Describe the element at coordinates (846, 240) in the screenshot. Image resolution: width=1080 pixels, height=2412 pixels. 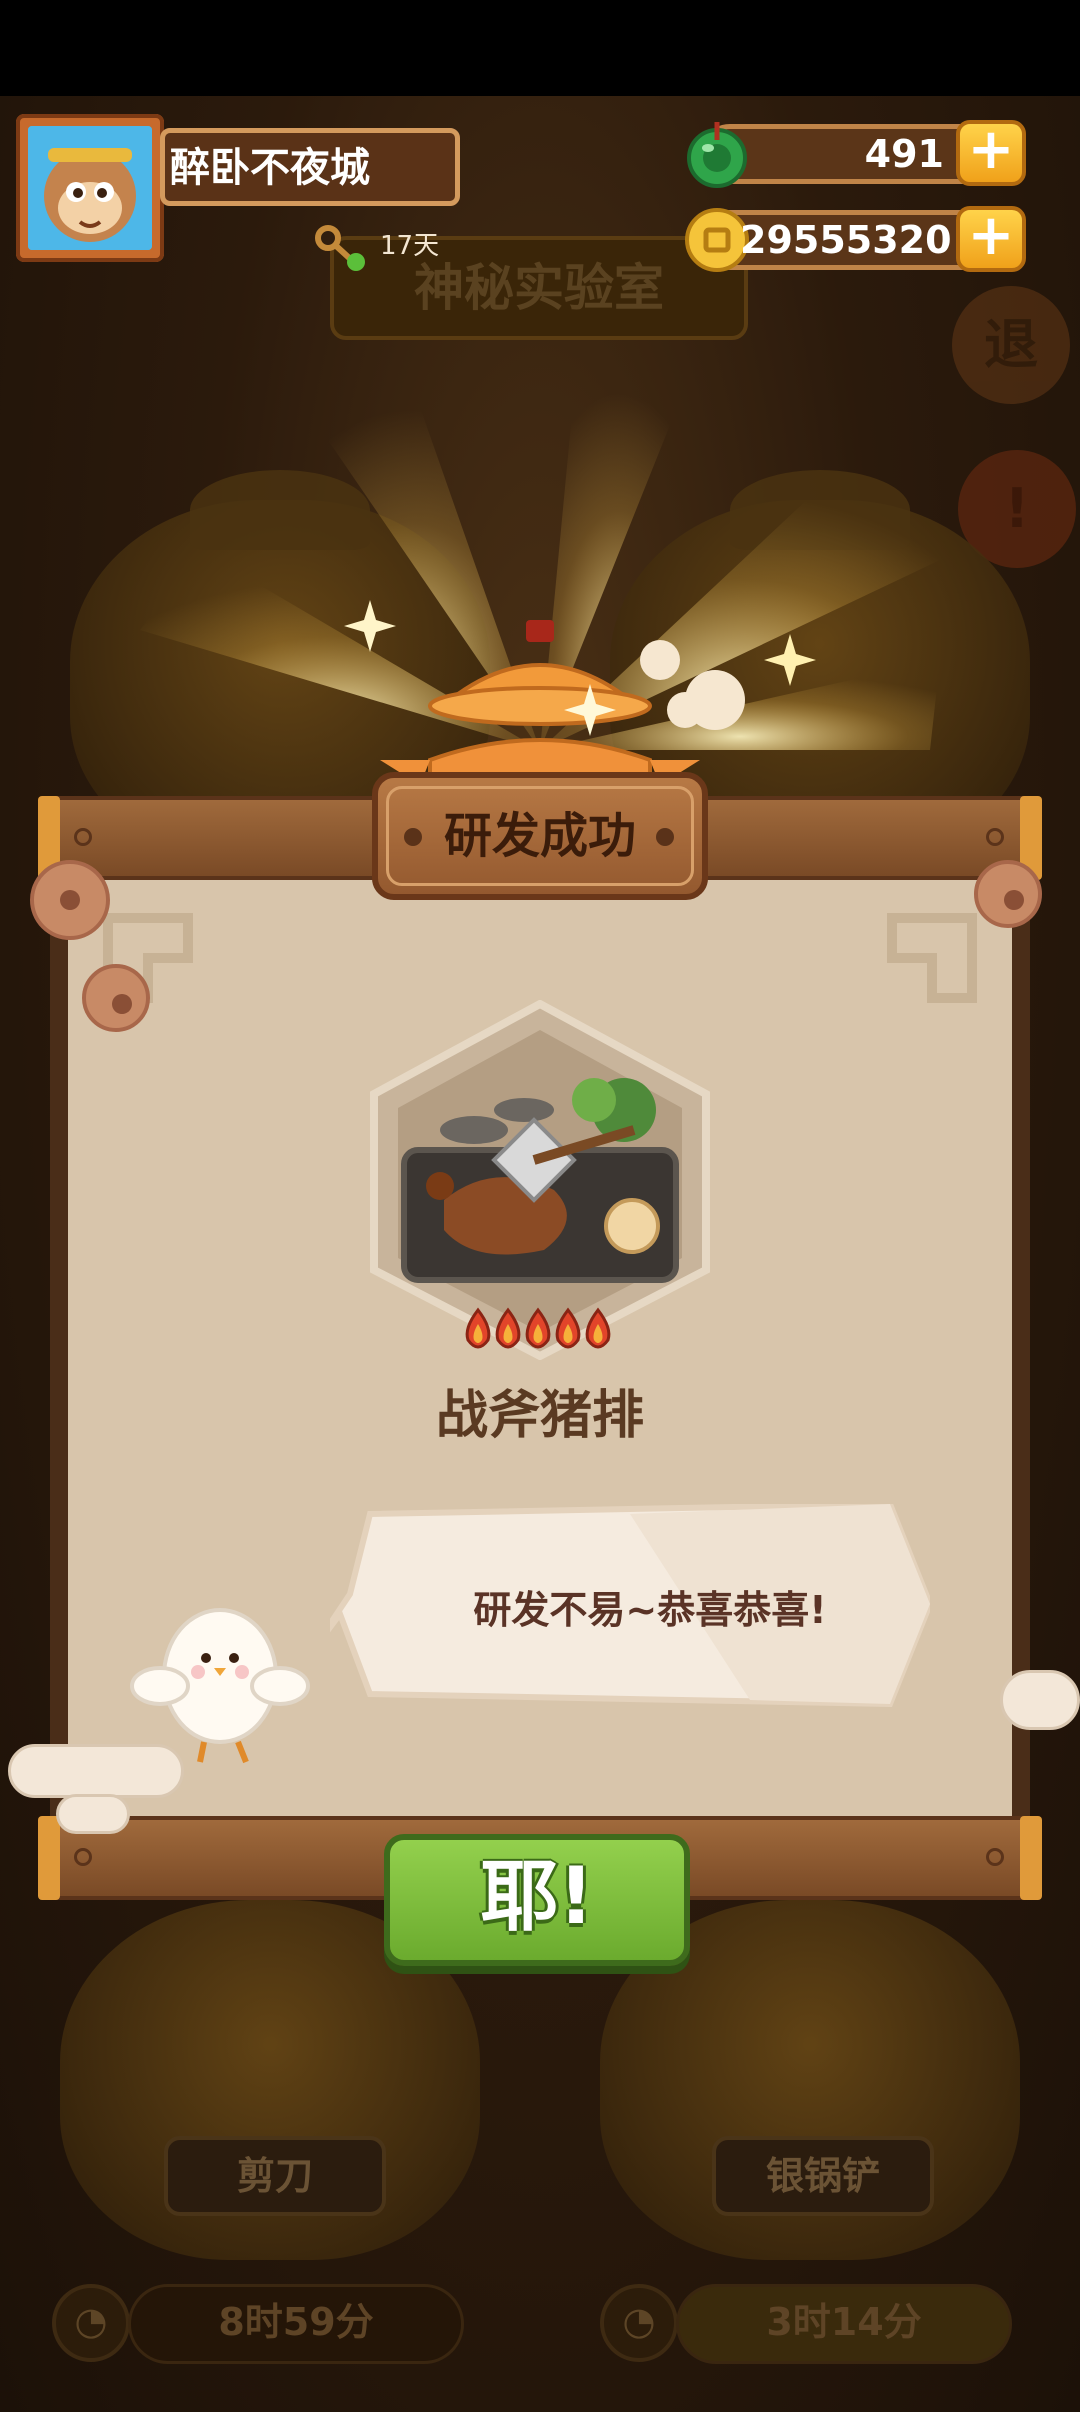
I see `coin-count: 29555320` at that location.